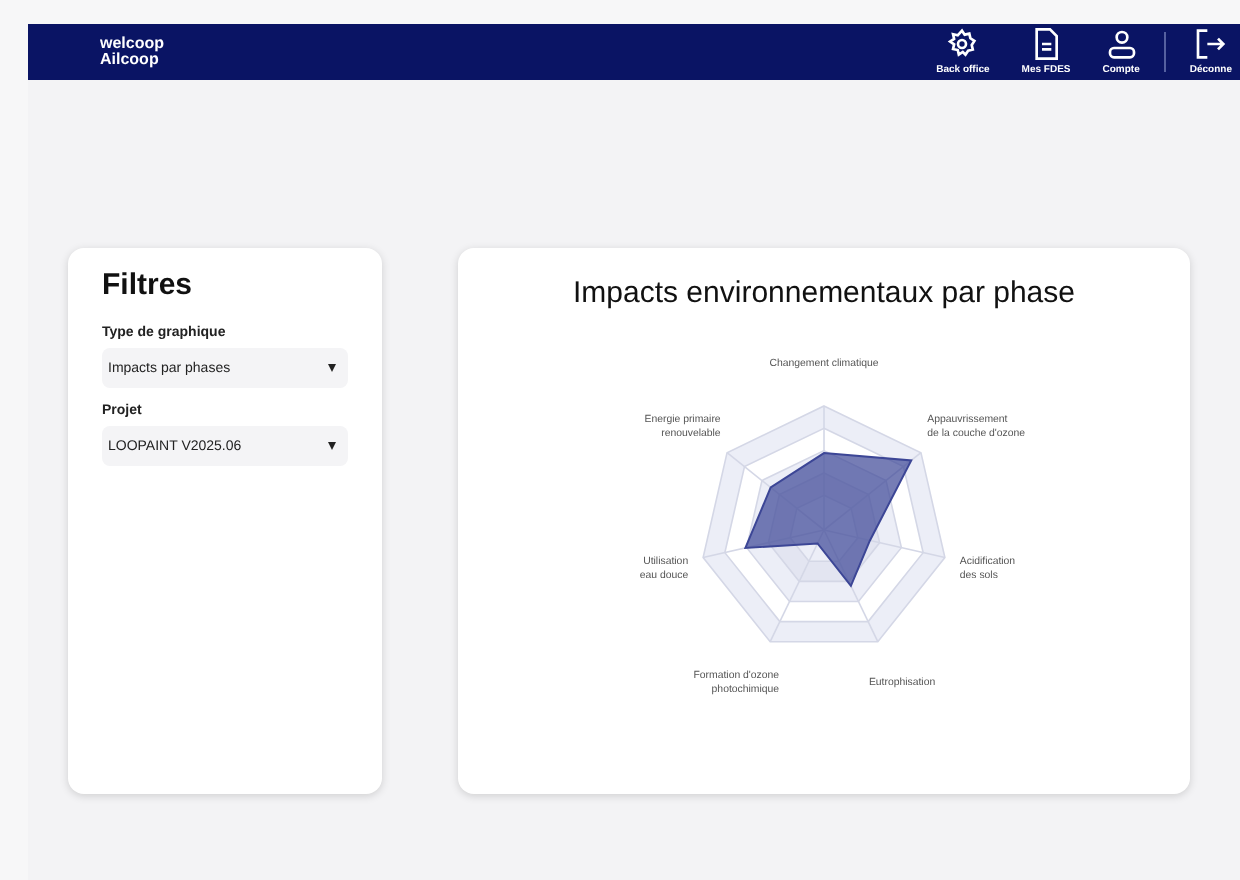  I want to click on user-icon, so click(1121, 44).